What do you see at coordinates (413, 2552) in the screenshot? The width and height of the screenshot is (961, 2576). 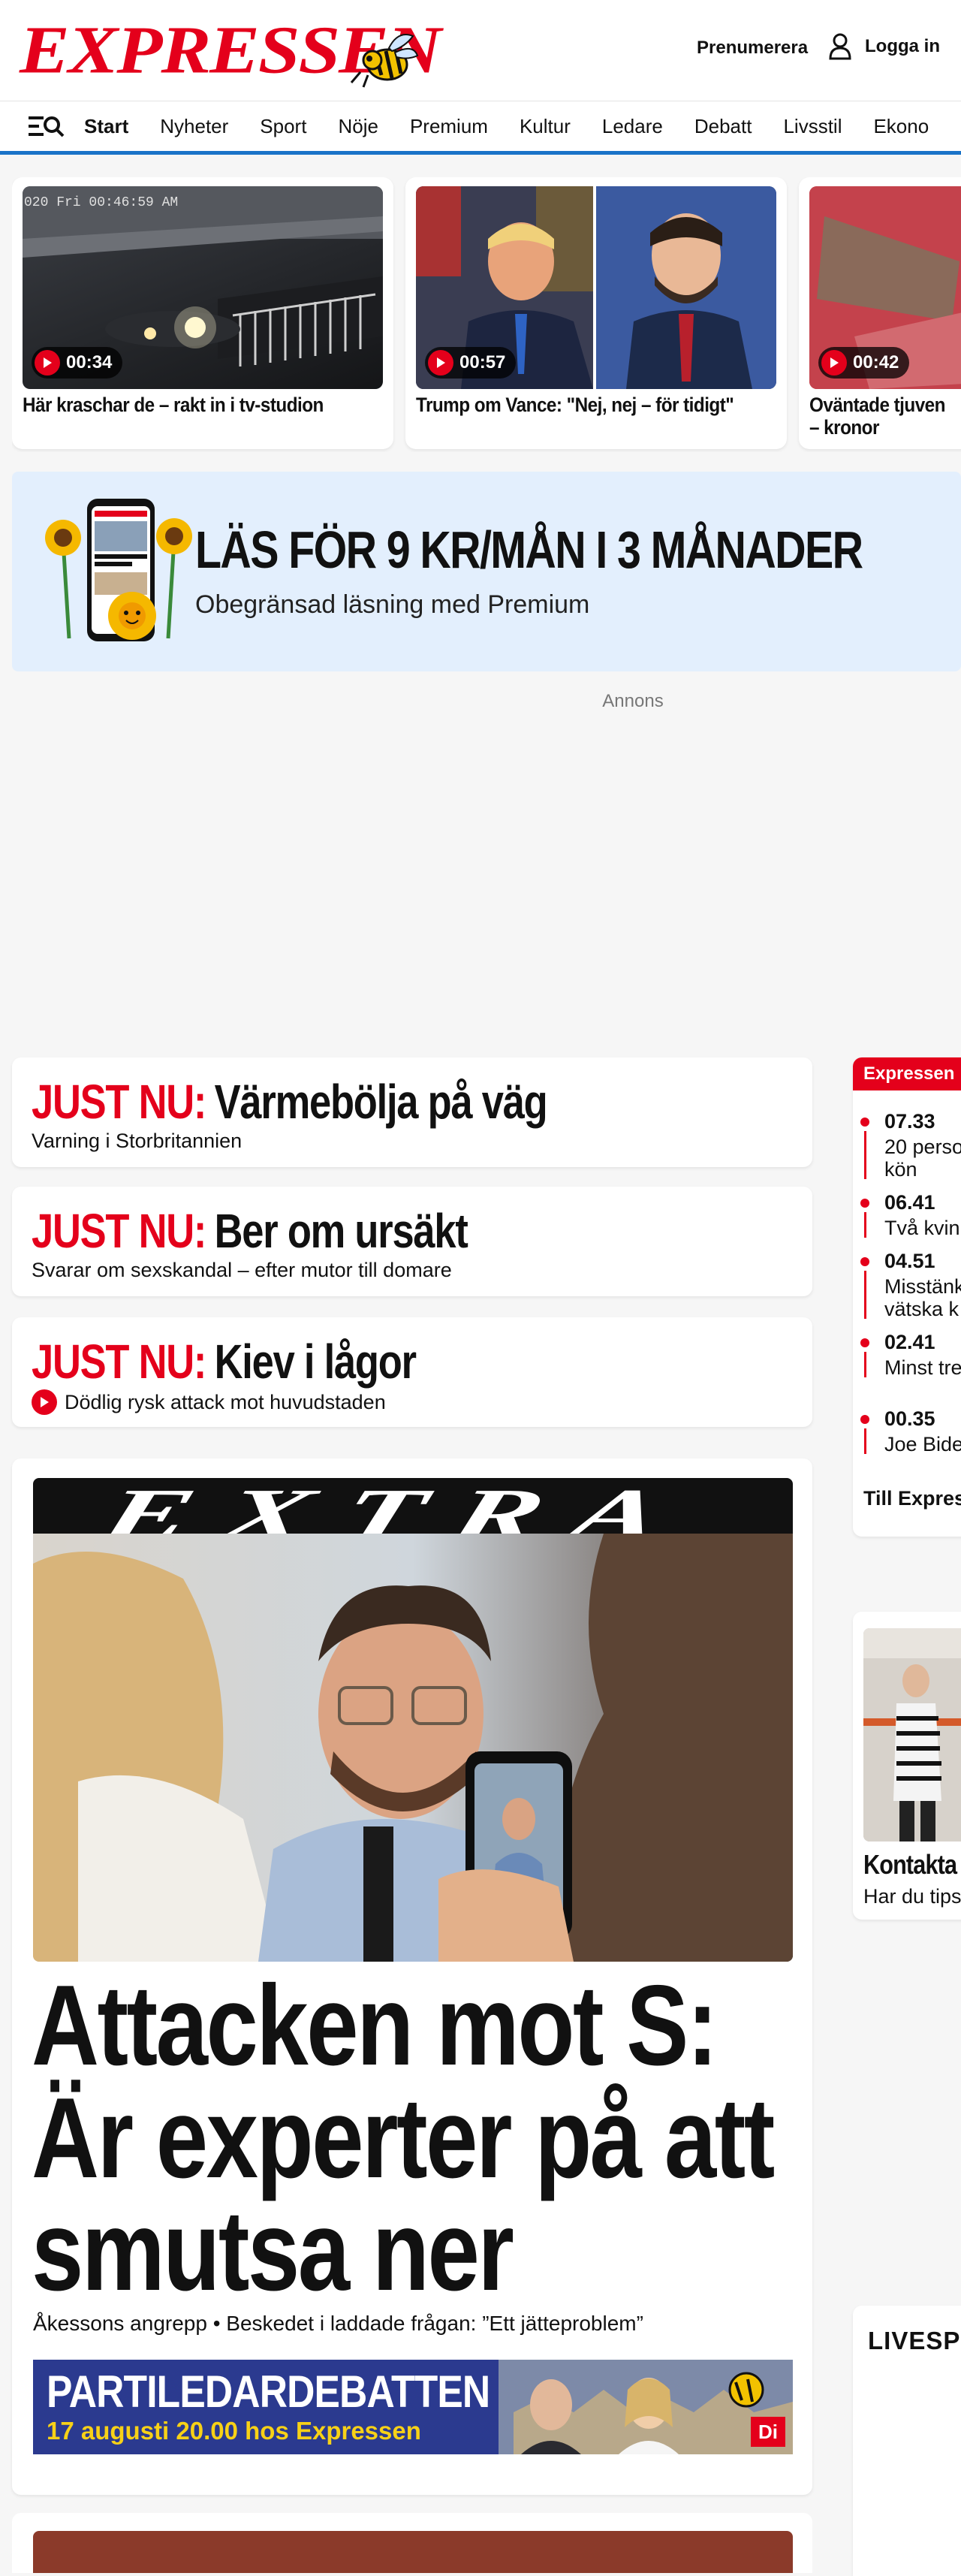 I see `next-story-photo` at bounding box center [413, 2552].